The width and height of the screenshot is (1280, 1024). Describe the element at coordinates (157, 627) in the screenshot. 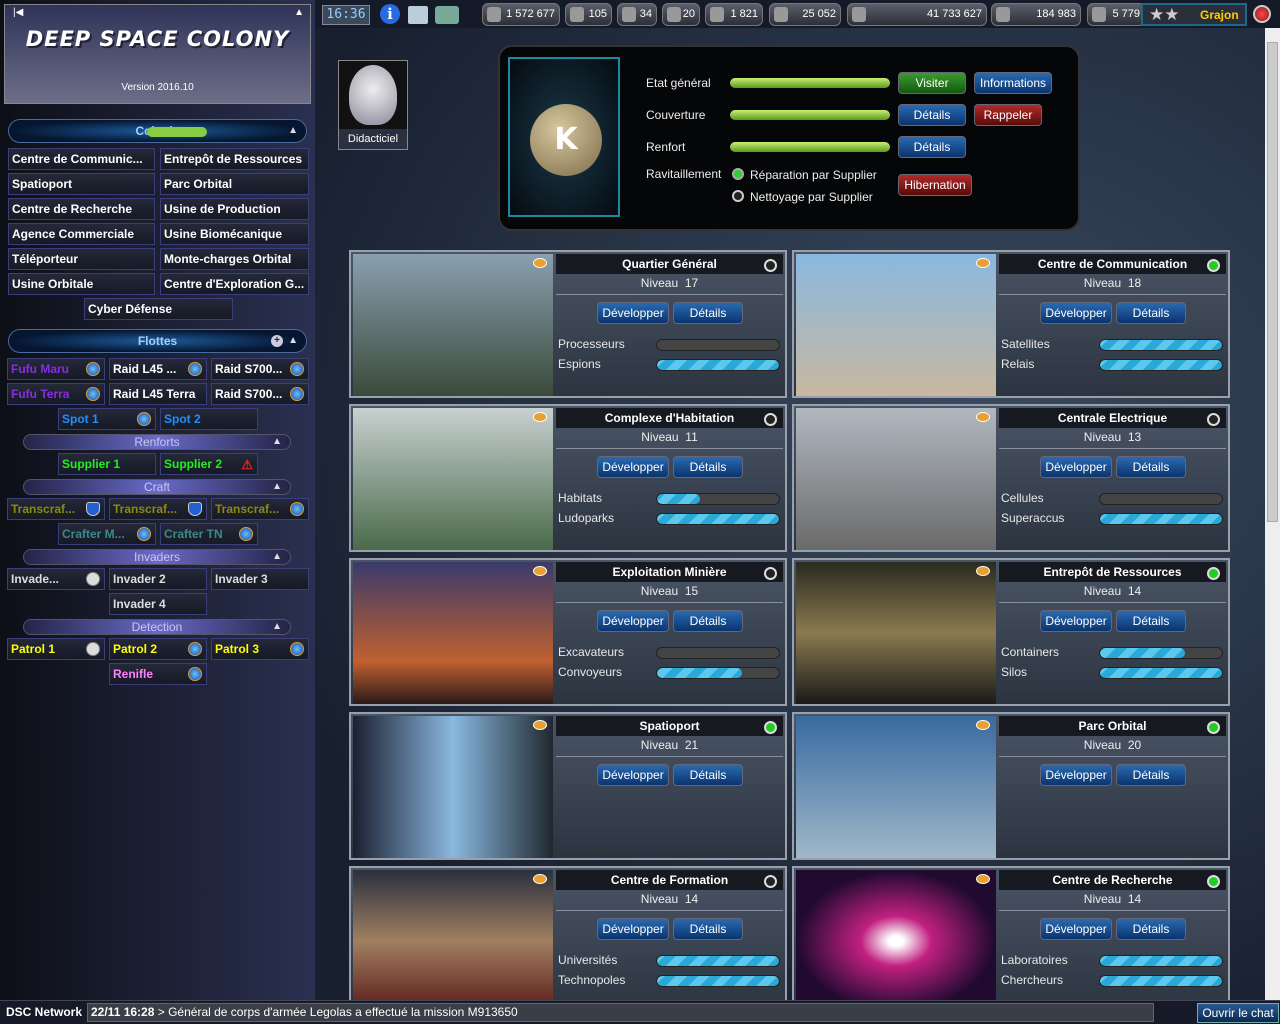

I see `section-detection: Detection ▲` at that location.